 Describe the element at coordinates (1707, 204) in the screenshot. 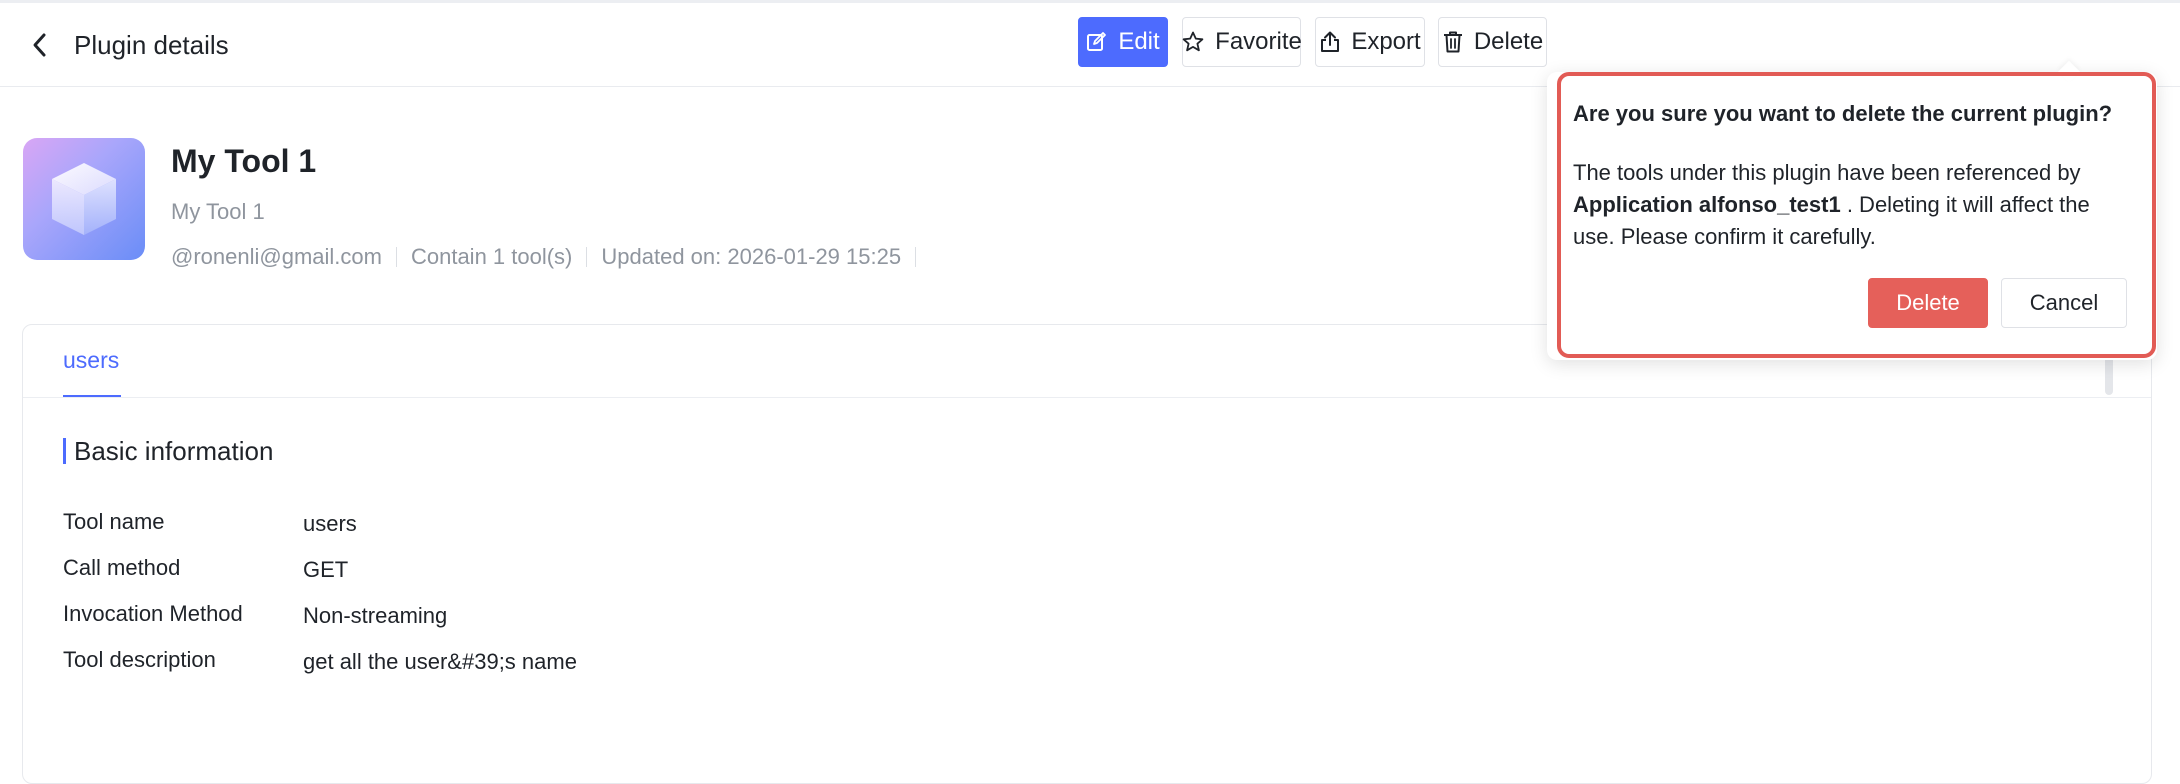

I see `referenced-application: Application alfonso_test1` at that location.